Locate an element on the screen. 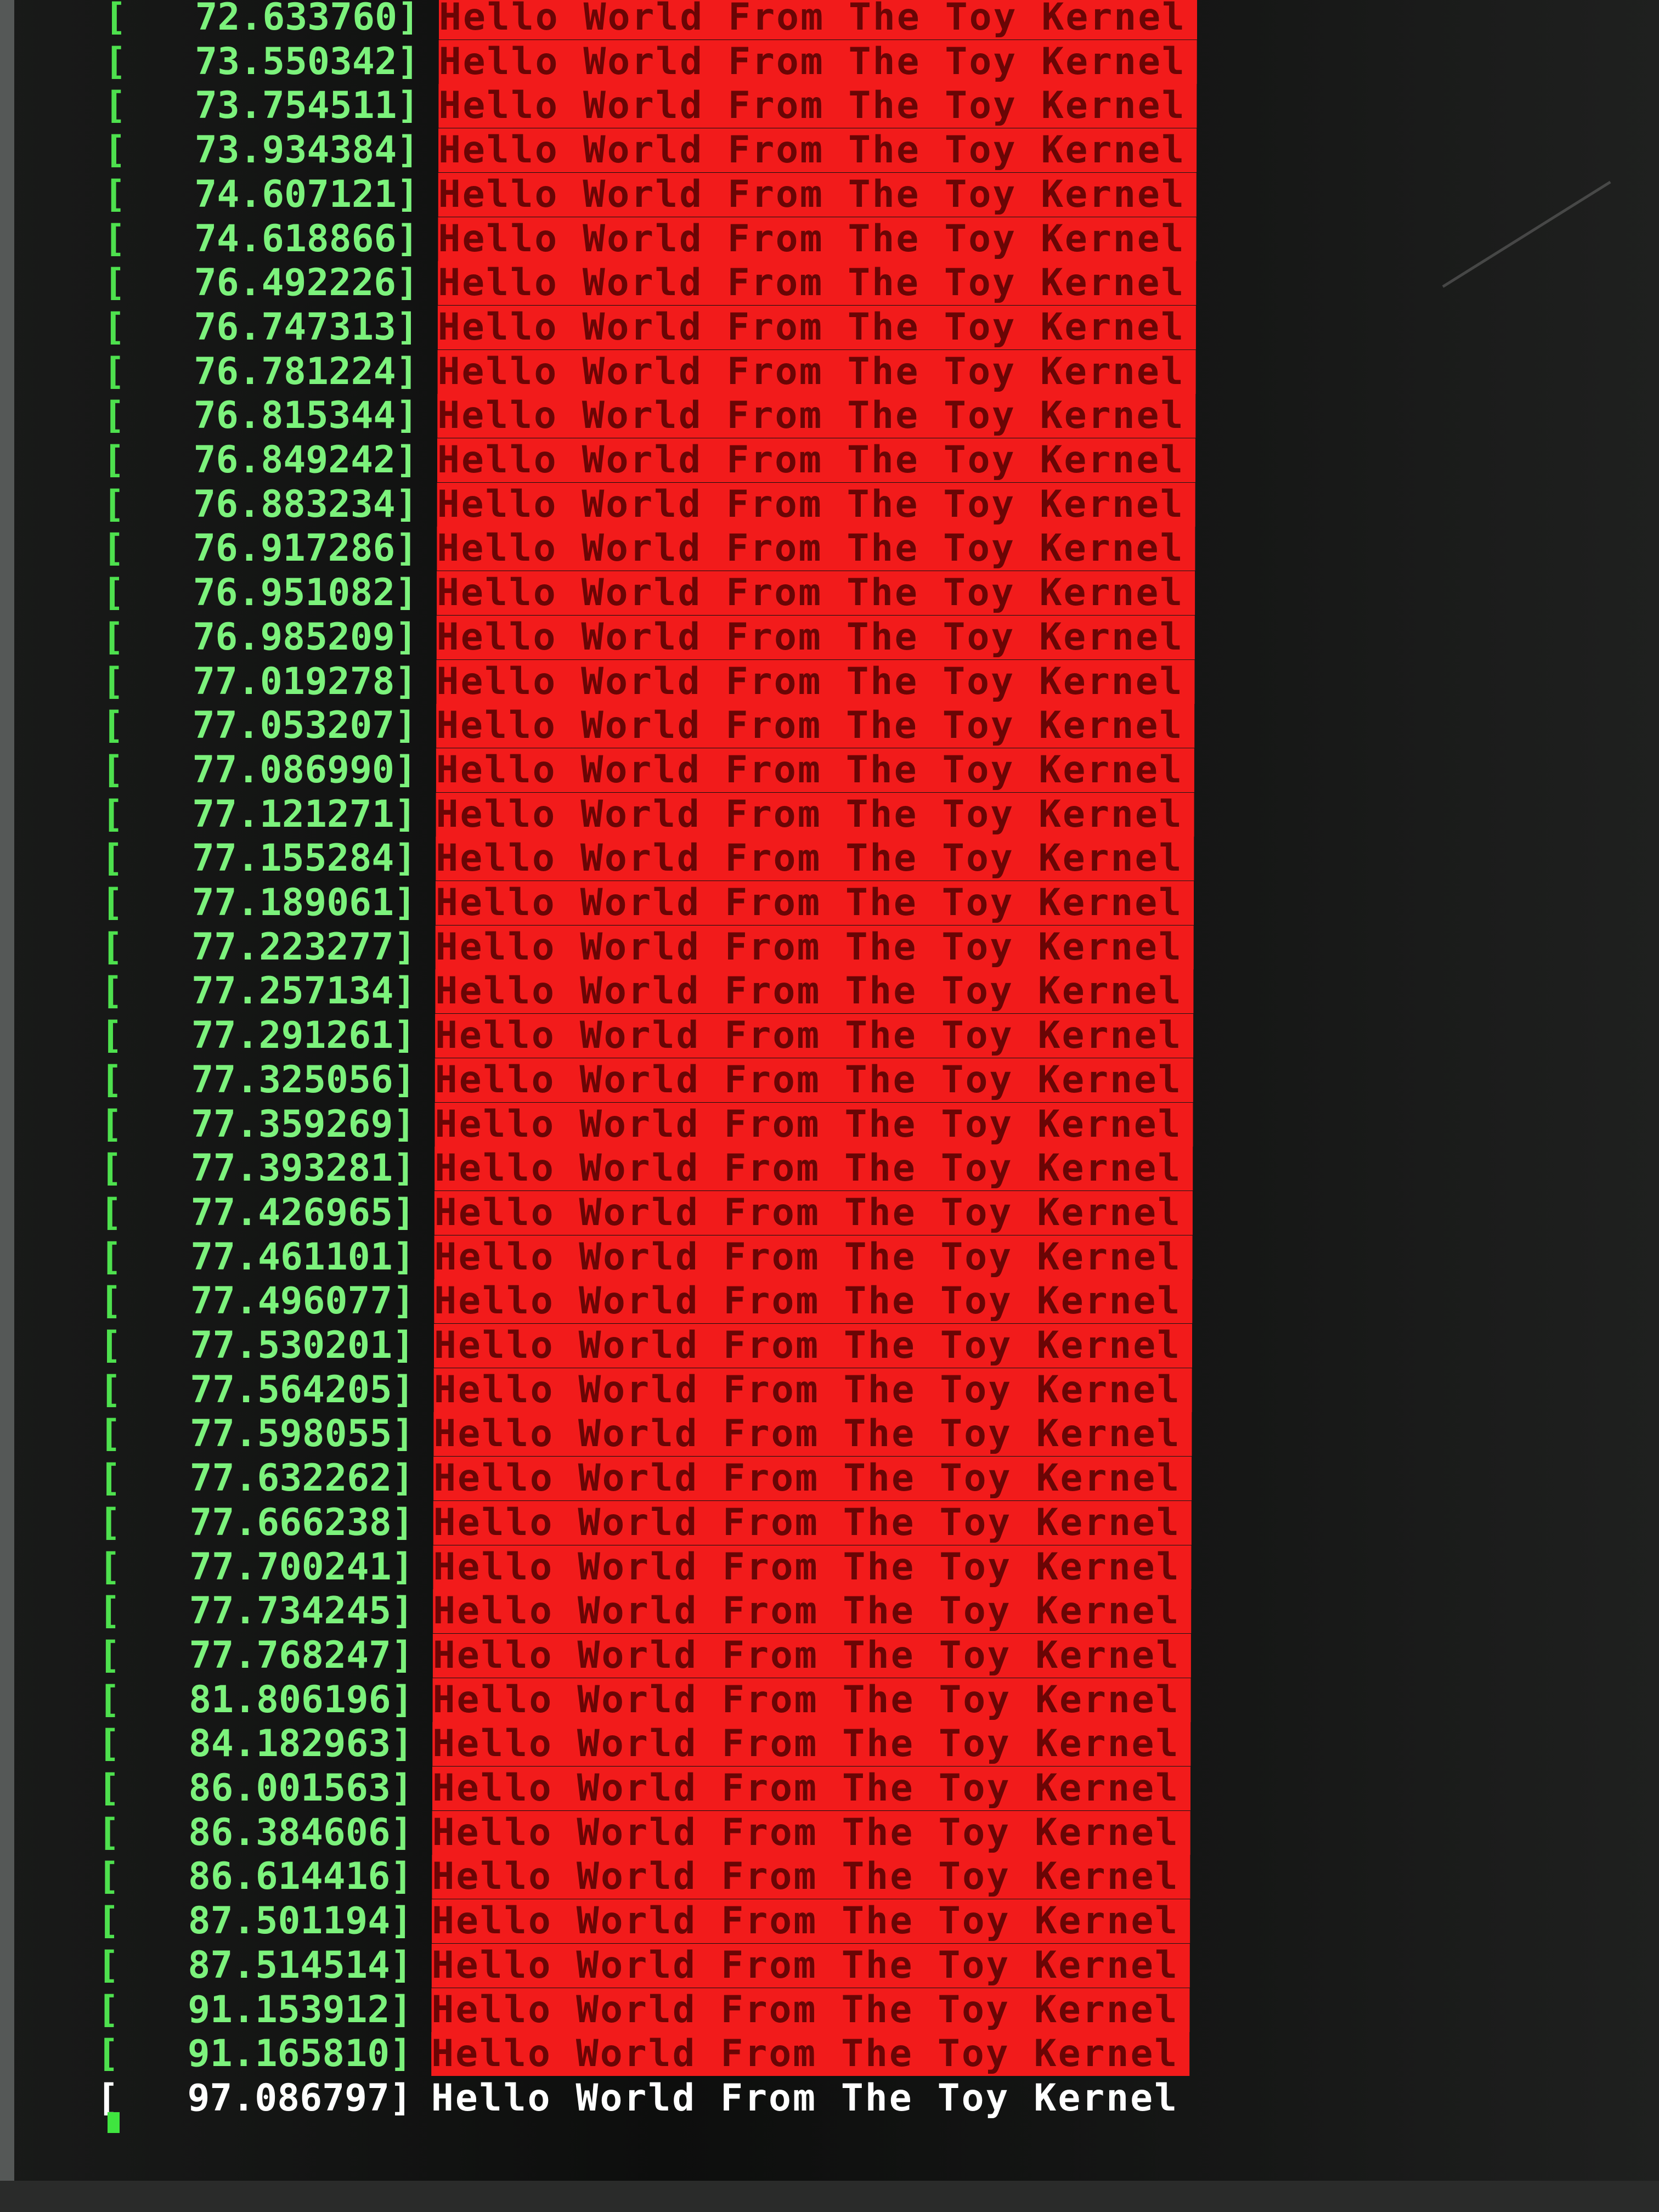  terminal-cursor is located at coordinates (114, 2122).